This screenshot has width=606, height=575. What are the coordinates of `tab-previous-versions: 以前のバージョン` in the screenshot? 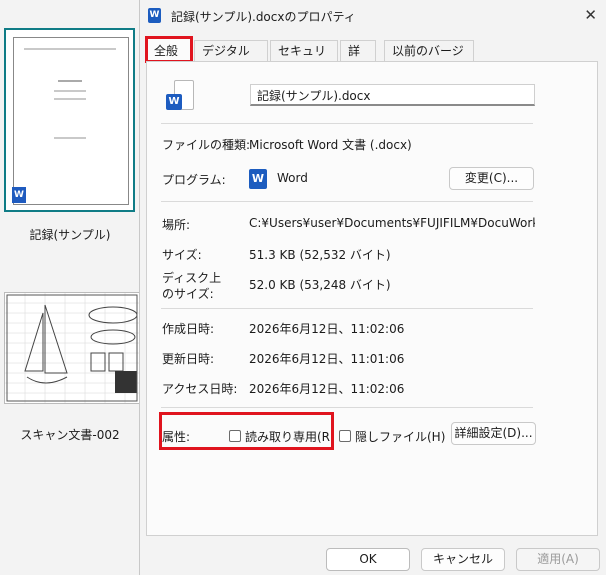 It's located at (429, 59).